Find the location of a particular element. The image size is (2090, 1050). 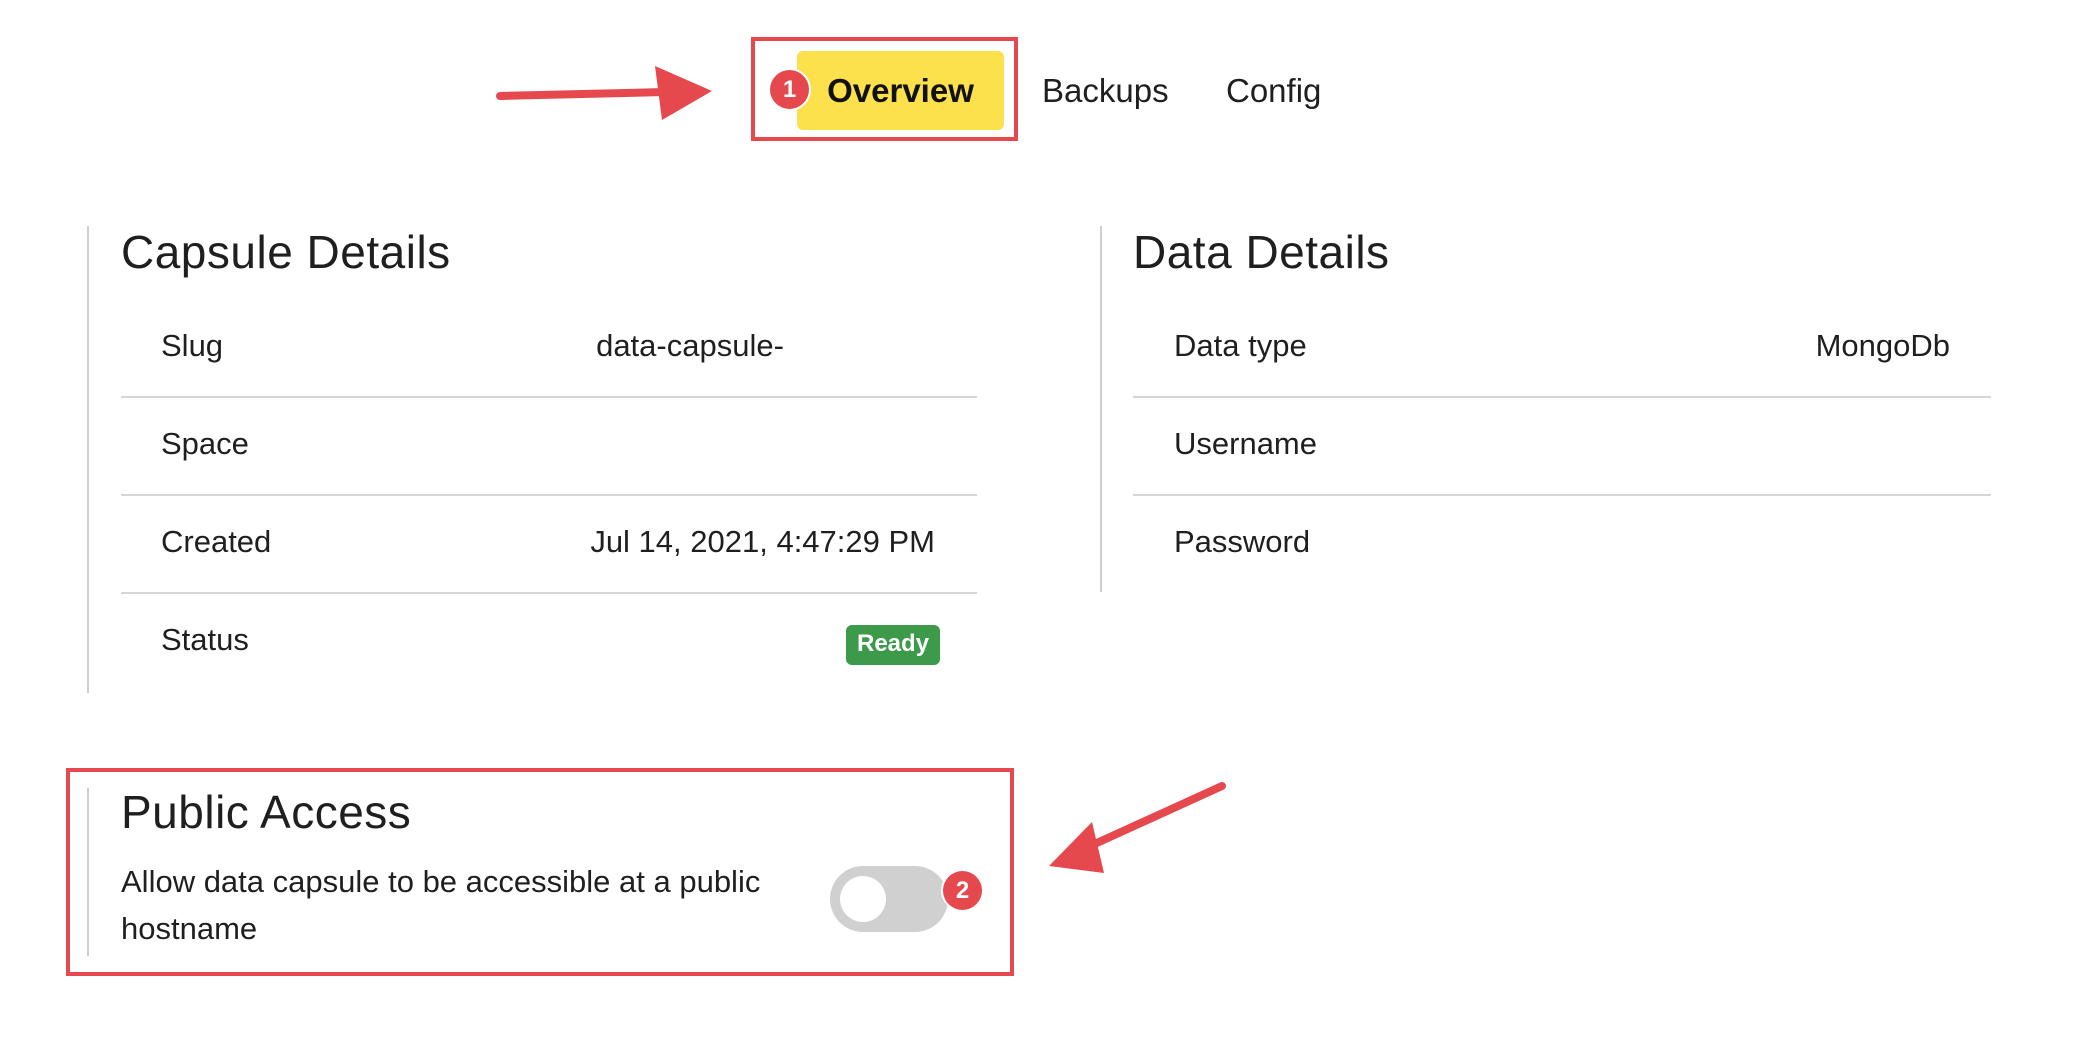

password-label: Password is located at coordinates (1242, 541).